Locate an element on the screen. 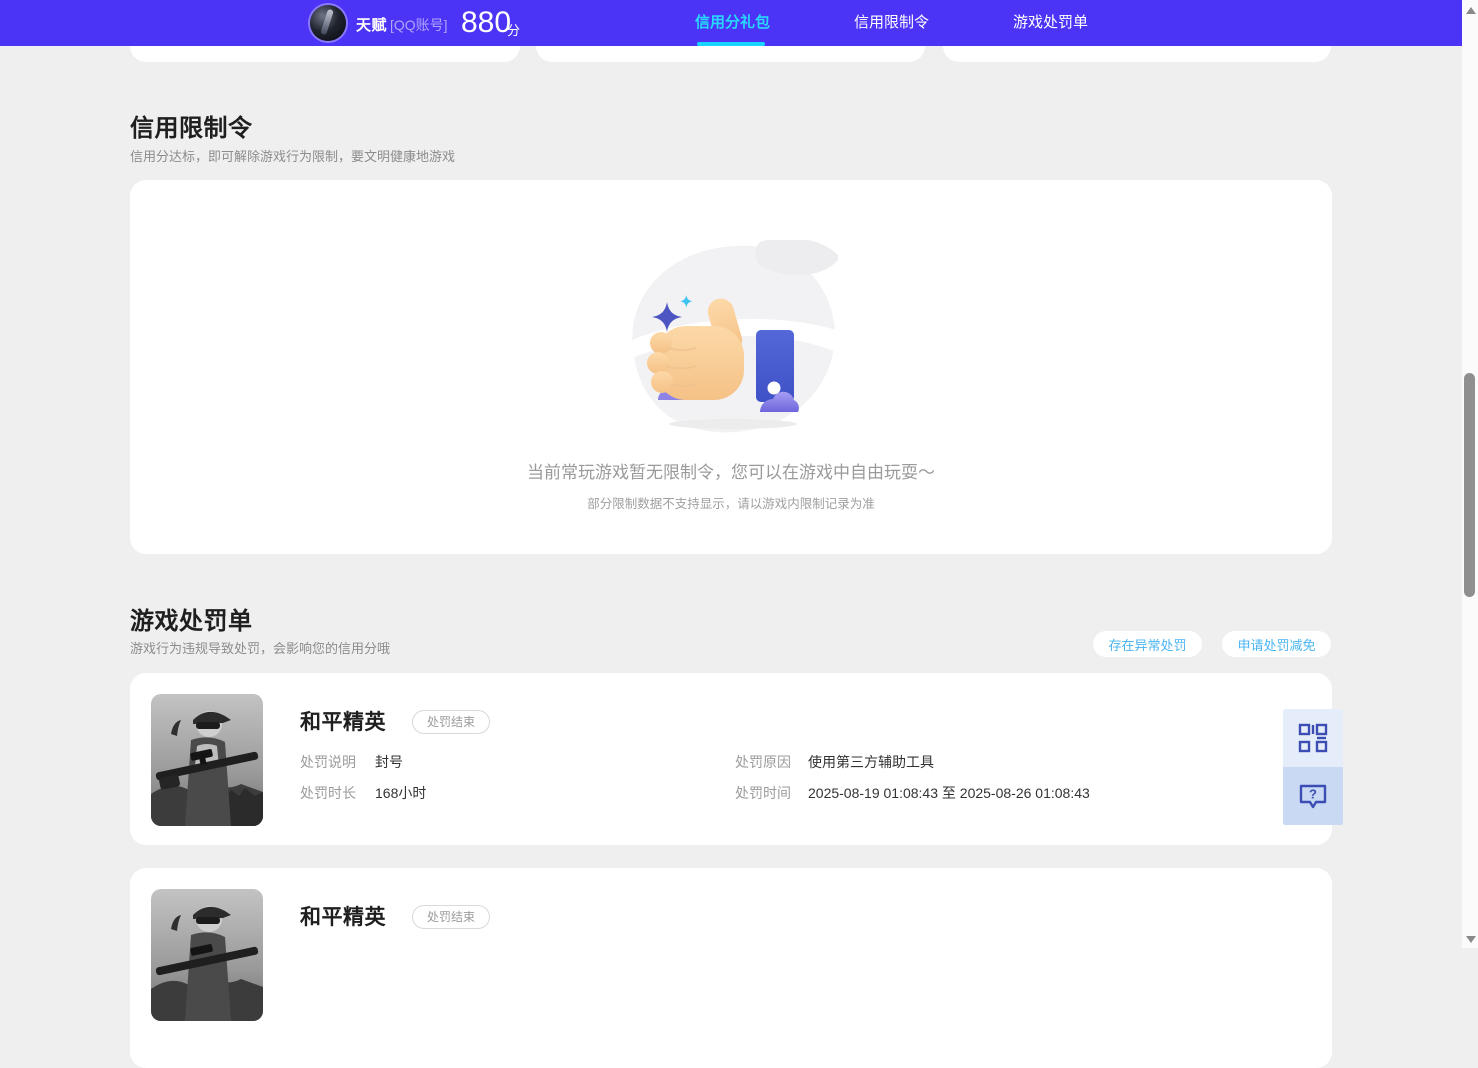  empty-state-note: 部分限制数据不支持显示，请以游戏内限制记录为准 is located at coordinates (731, 504).